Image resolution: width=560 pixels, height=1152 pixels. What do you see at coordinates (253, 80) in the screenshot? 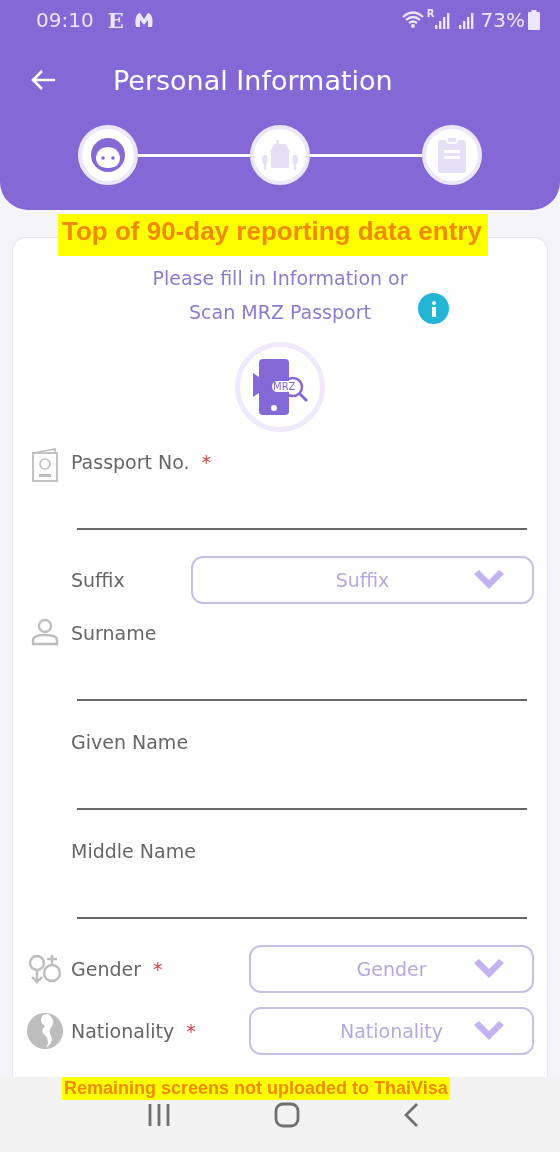
I see `screen-title: Personal Information` at bounding box center [253, 80].